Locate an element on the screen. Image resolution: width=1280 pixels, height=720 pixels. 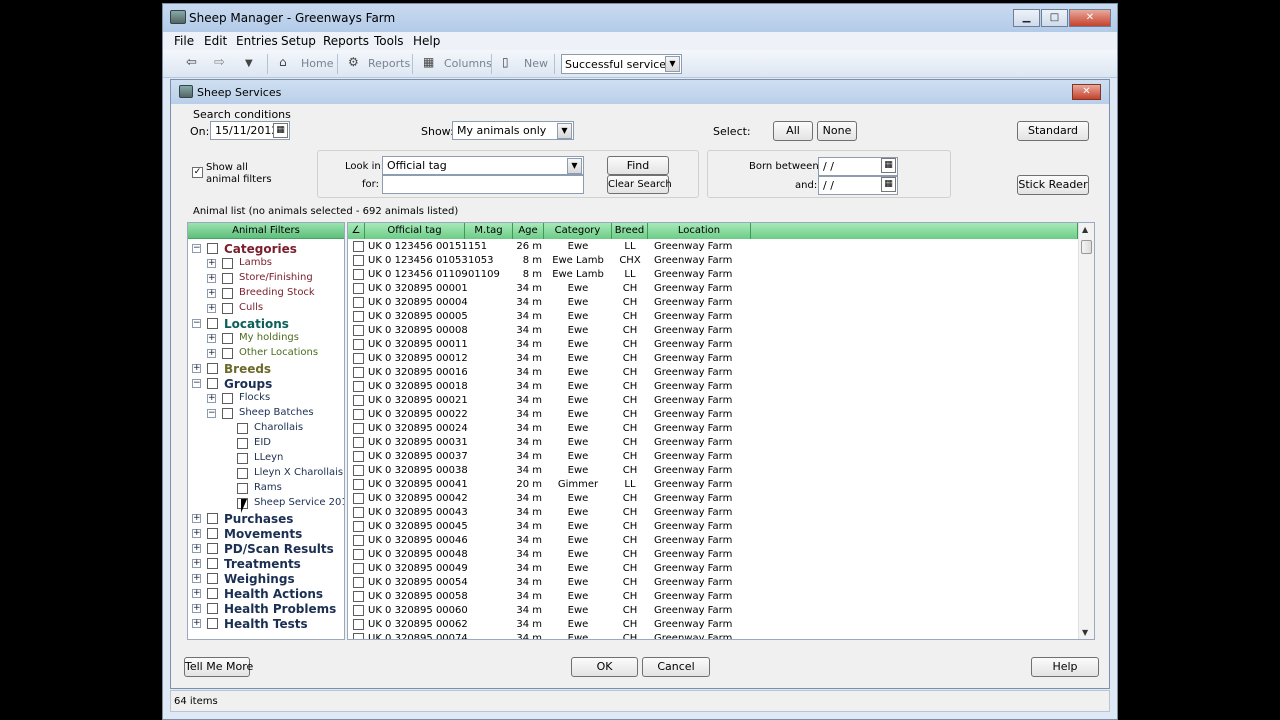
show-select: My animals only ▼ is located at coordinates (513, 130).